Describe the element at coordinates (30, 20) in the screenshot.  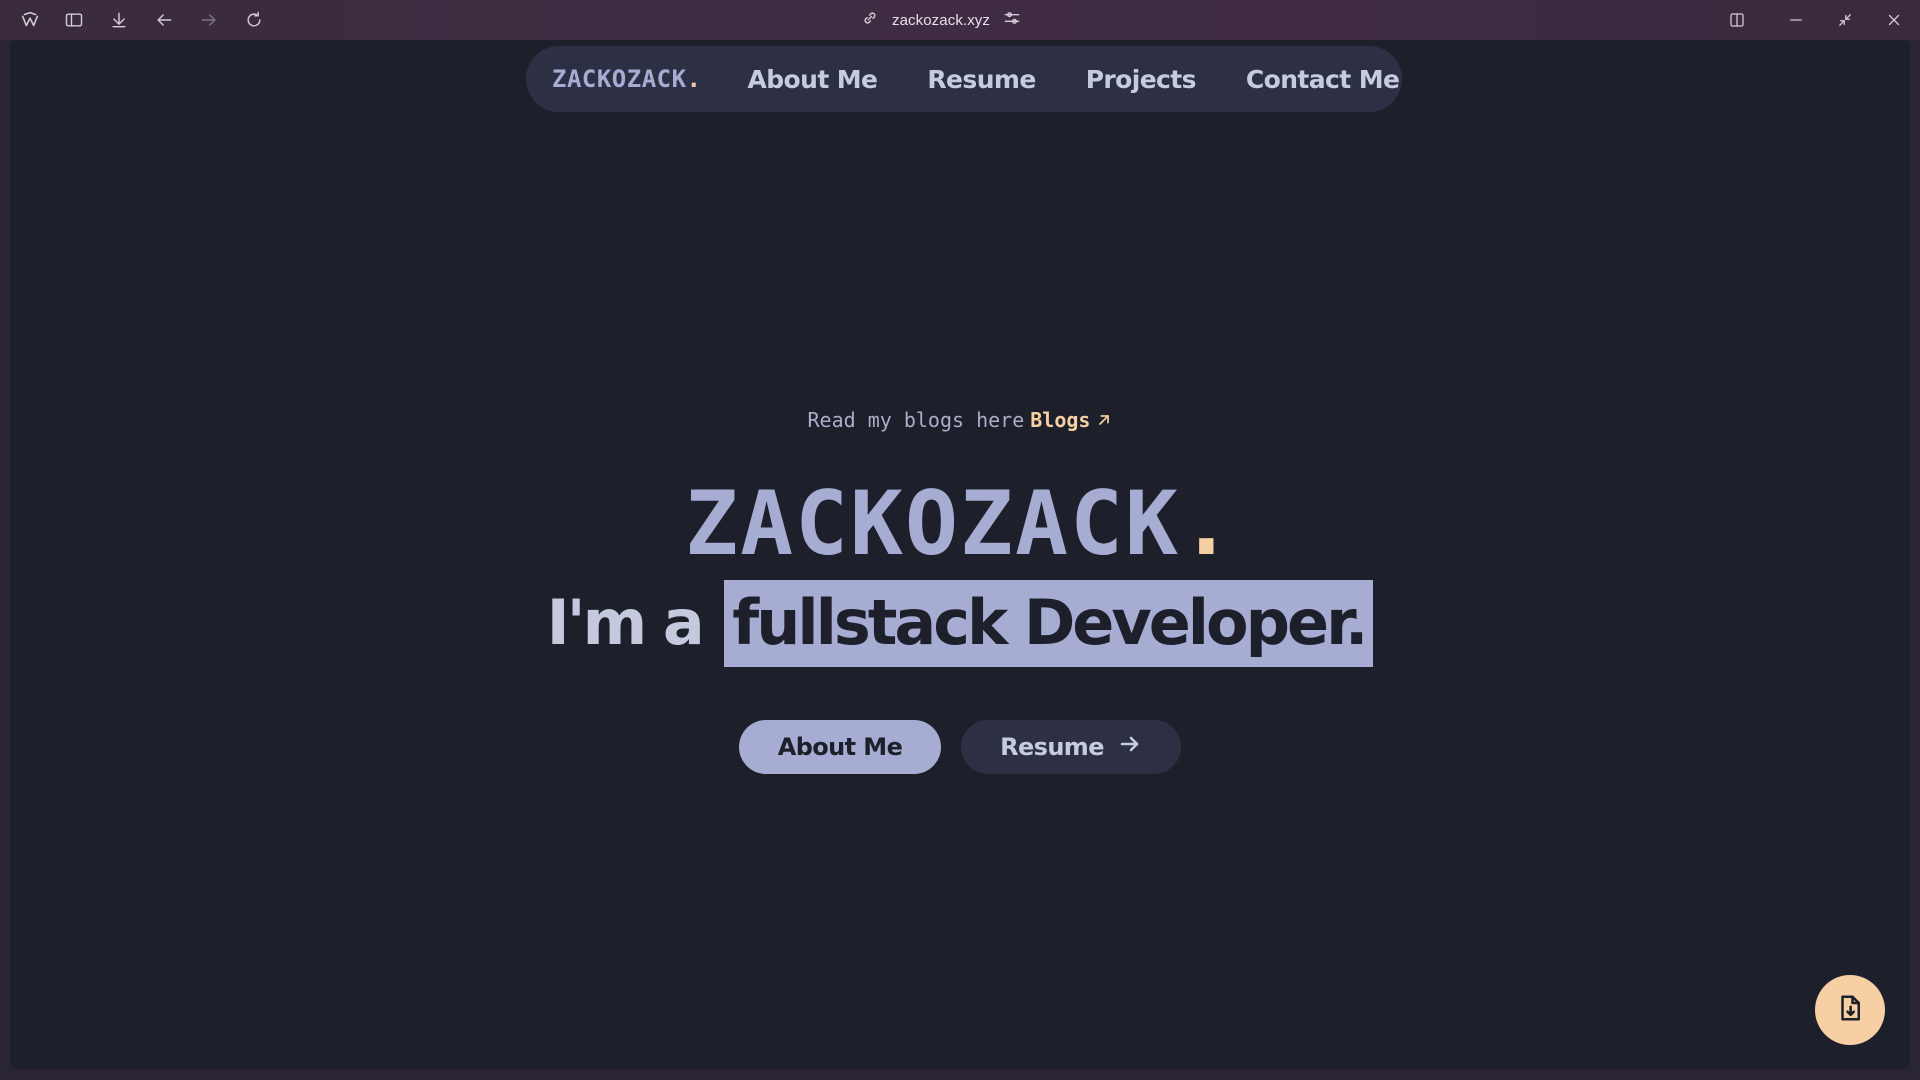
I see `browser-logo-icon` at that location.